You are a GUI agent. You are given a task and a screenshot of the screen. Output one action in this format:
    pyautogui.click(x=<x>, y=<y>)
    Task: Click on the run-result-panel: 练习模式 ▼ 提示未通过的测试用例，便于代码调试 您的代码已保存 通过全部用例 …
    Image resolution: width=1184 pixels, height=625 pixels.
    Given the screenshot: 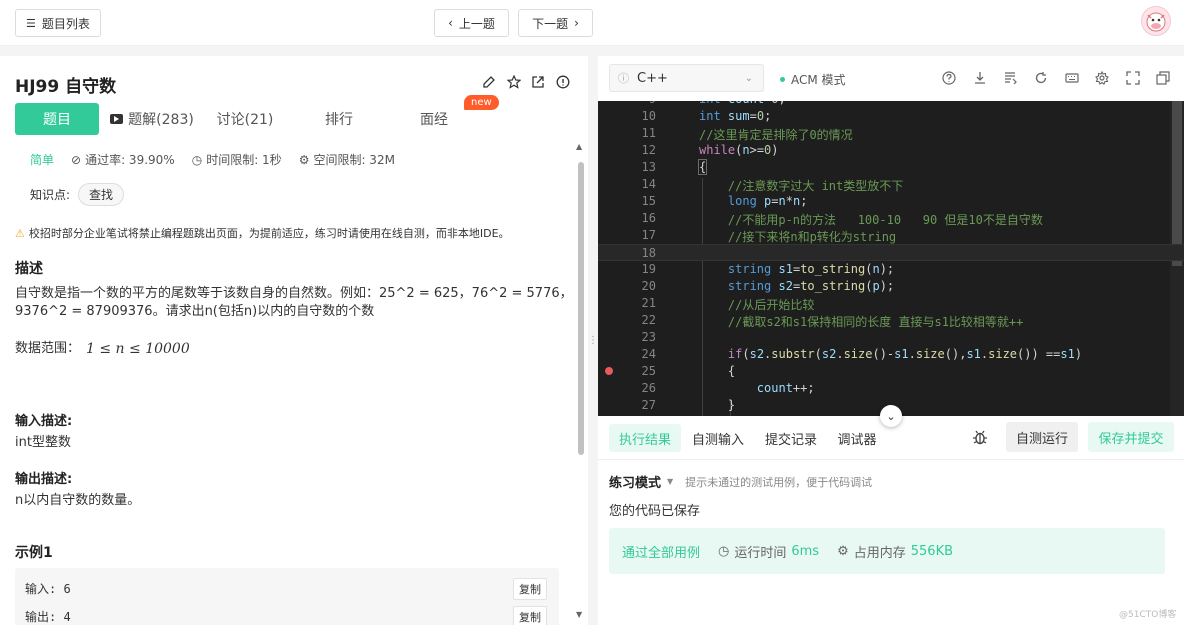 What is the action you would take?
    pyautogui.click(x=891, y=542)
    